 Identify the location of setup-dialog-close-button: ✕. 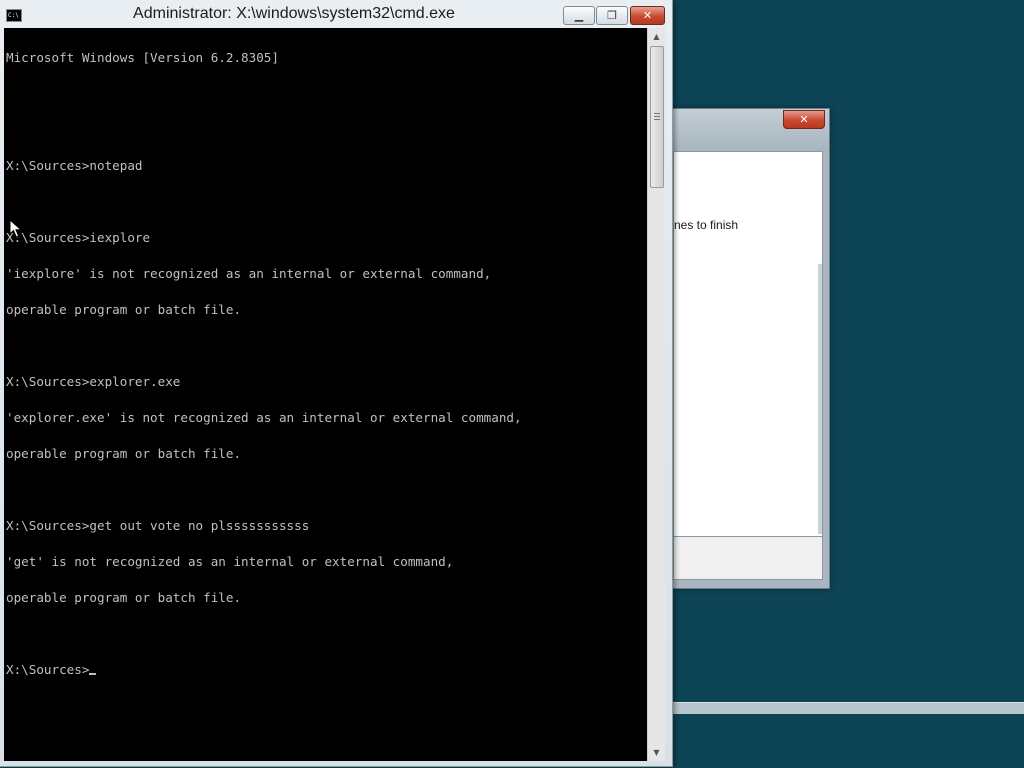
(804, 119).